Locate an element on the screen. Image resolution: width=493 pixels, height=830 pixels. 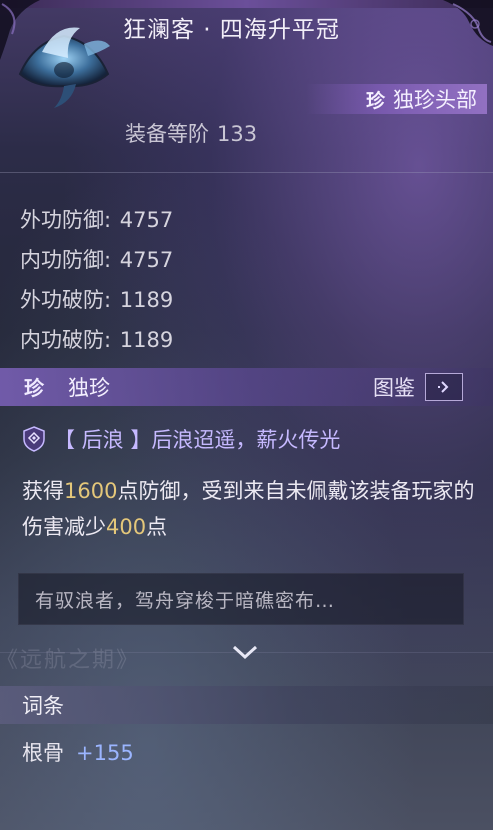
lore-watermark: 《远航之期》 is located at coordinates (70, 660).